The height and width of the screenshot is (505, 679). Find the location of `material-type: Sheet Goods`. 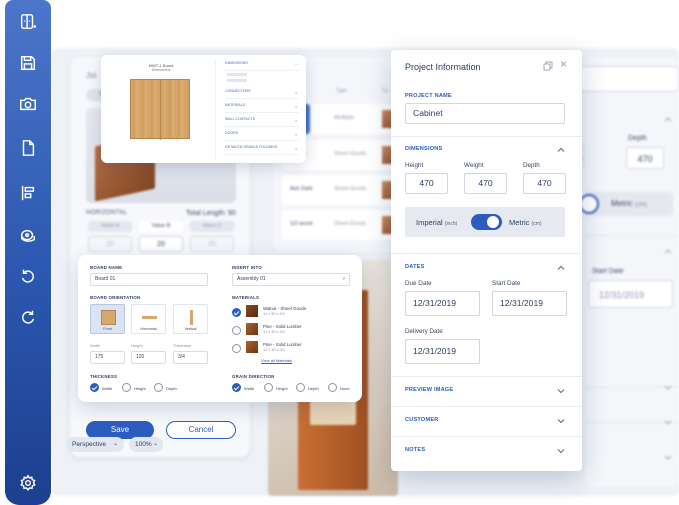

material-type: Sheet Goods is located at coordinates (350, 189).